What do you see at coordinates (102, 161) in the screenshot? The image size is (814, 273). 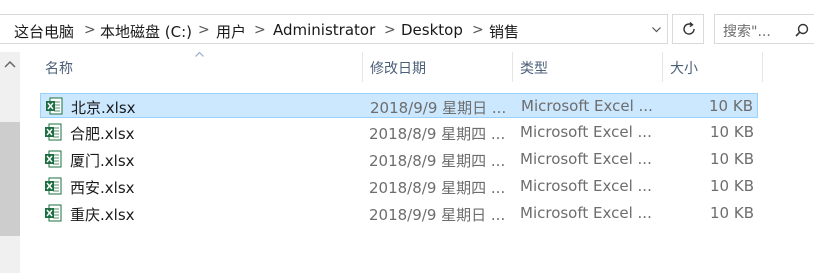 I see `file-name: 厦门.xlsx` at bounding box center [102, 161].